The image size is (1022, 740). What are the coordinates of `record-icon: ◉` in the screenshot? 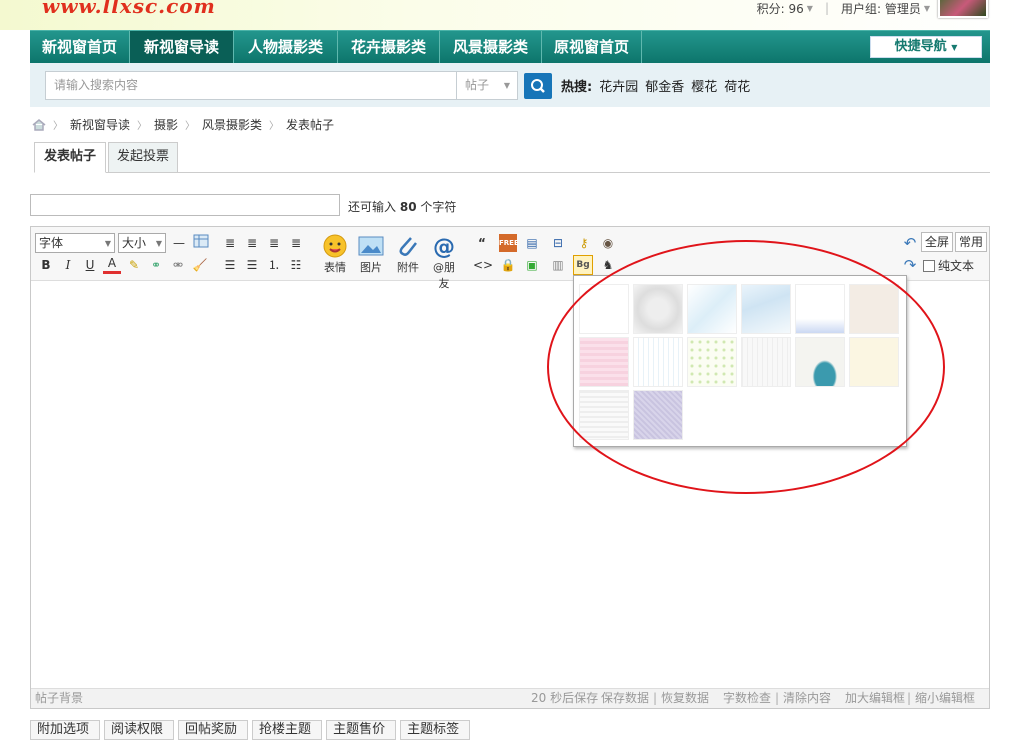 It's located at (608, 243).